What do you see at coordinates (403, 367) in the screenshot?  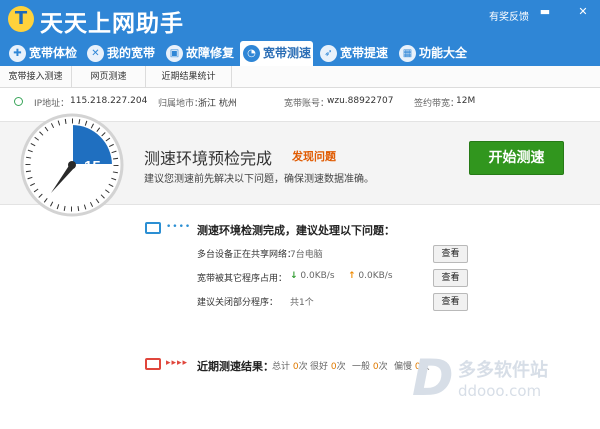 I see `stat-label: 偏慢` at bounding box center [403, 367].